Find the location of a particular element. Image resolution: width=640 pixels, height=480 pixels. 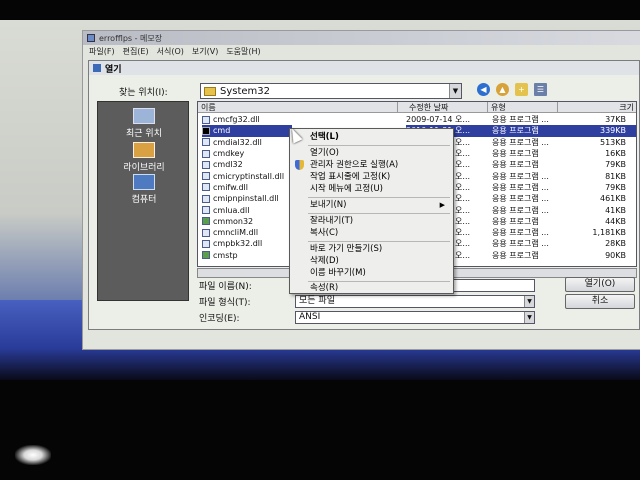

menu-item-pin-taskbar: 작업 표시줄에 고정(K) is located at coordinates (350, 177).